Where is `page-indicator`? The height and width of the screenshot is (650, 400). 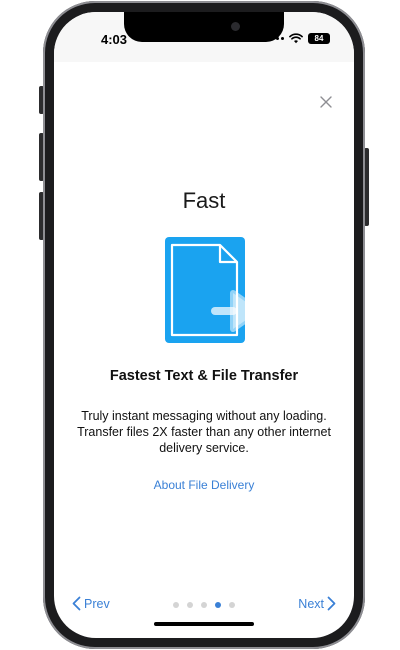
page-indicator is located at coordinates (204, 605).